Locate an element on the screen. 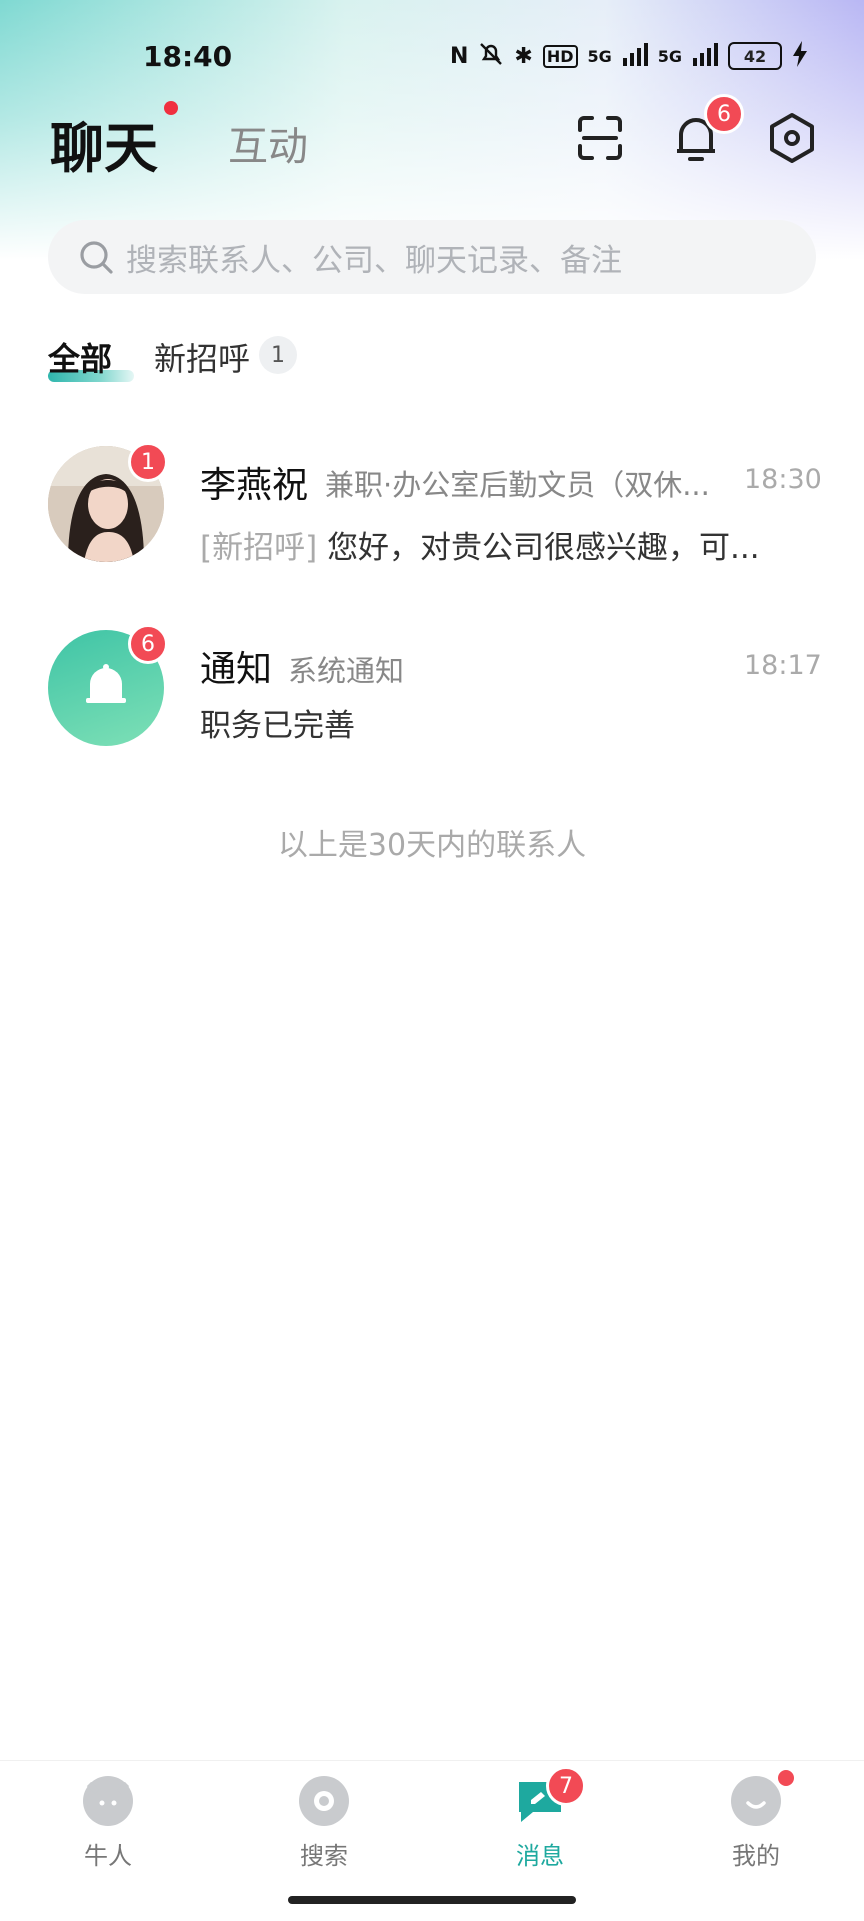 The image size is (864, 1921). contact-name: 通知 is located at coordinates (236, 669).